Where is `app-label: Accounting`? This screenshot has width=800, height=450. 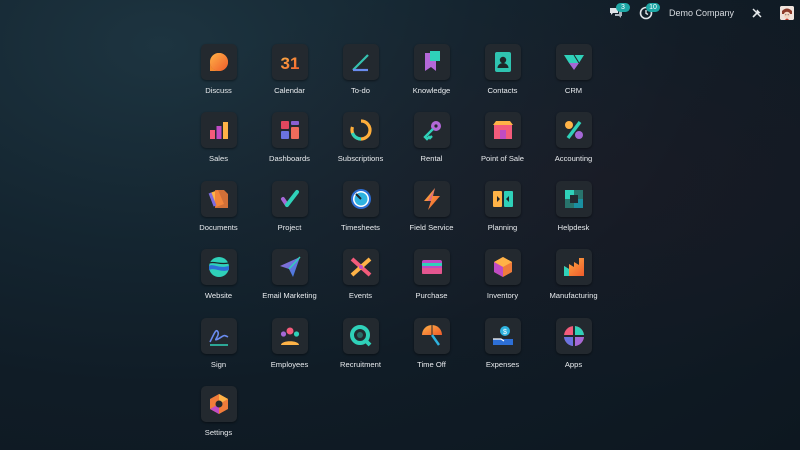
app-label: Accounting is located at coordinates (573, 159).